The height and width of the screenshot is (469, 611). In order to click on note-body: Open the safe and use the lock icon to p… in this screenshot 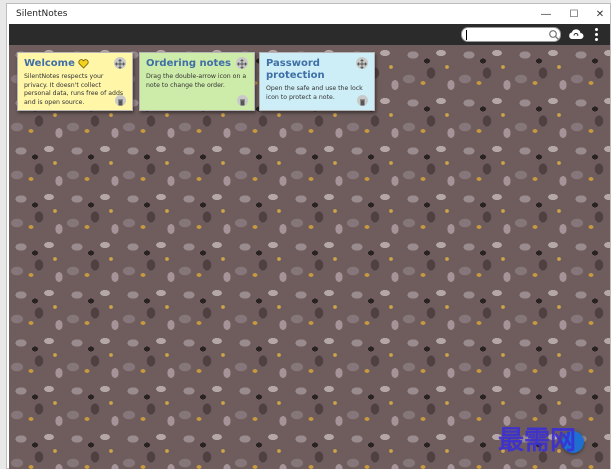, I will do `click(314, 93)`.